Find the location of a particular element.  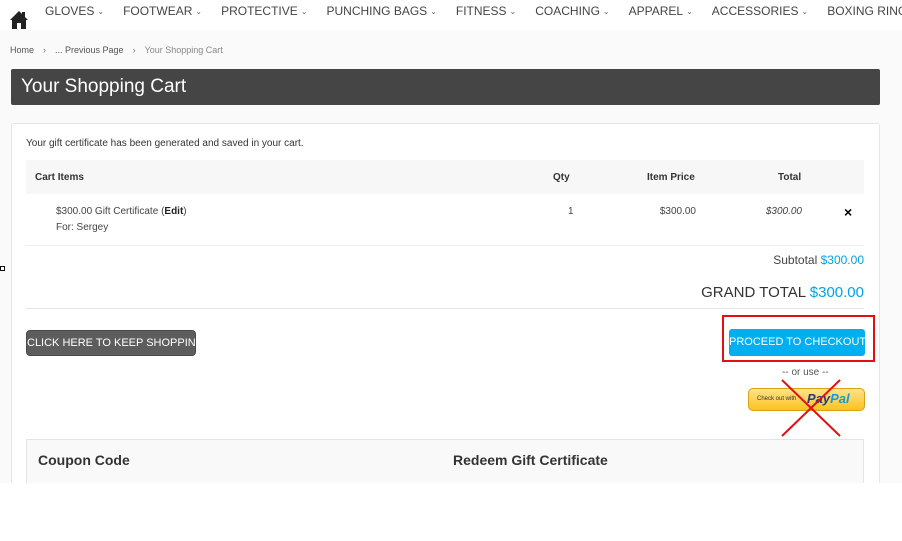

menu-item-gloves: GLOVES ⌄ is located at coordinates (74, 11).